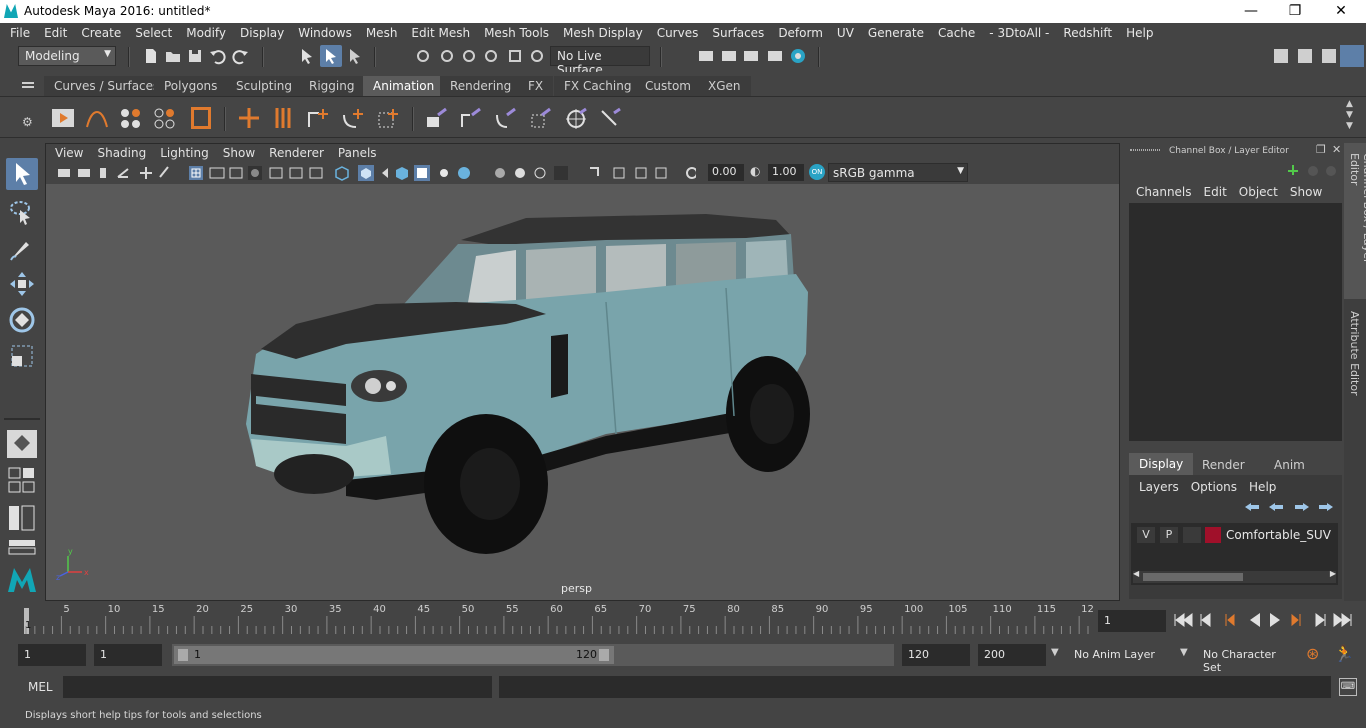  I want to click on range-slider: 1 120, so click(533, 655).